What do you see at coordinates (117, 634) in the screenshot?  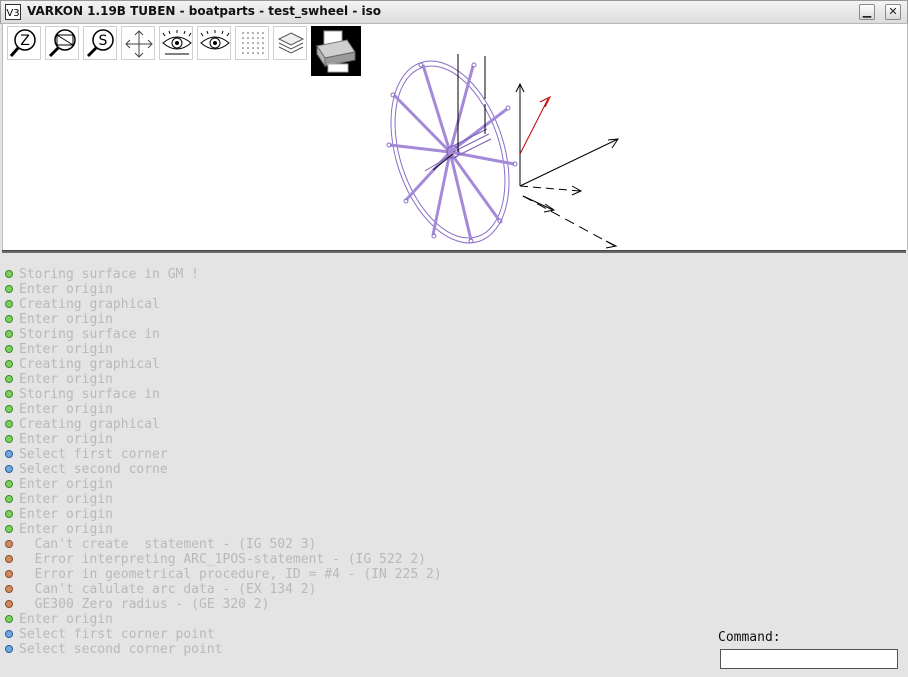 I see `log-text: Select first corner point` at bounding box center [117, 634].